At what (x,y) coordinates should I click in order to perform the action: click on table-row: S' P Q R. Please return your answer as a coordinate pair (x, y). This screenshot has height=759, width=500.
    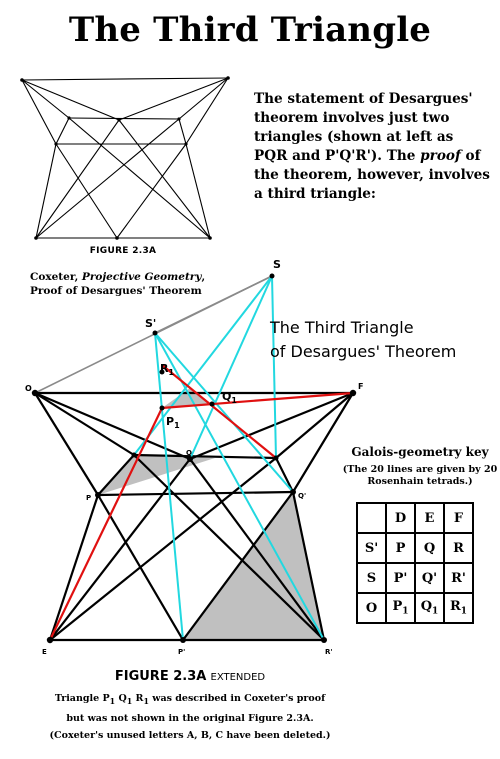
    Looking at the image, I should click on (415, 548).